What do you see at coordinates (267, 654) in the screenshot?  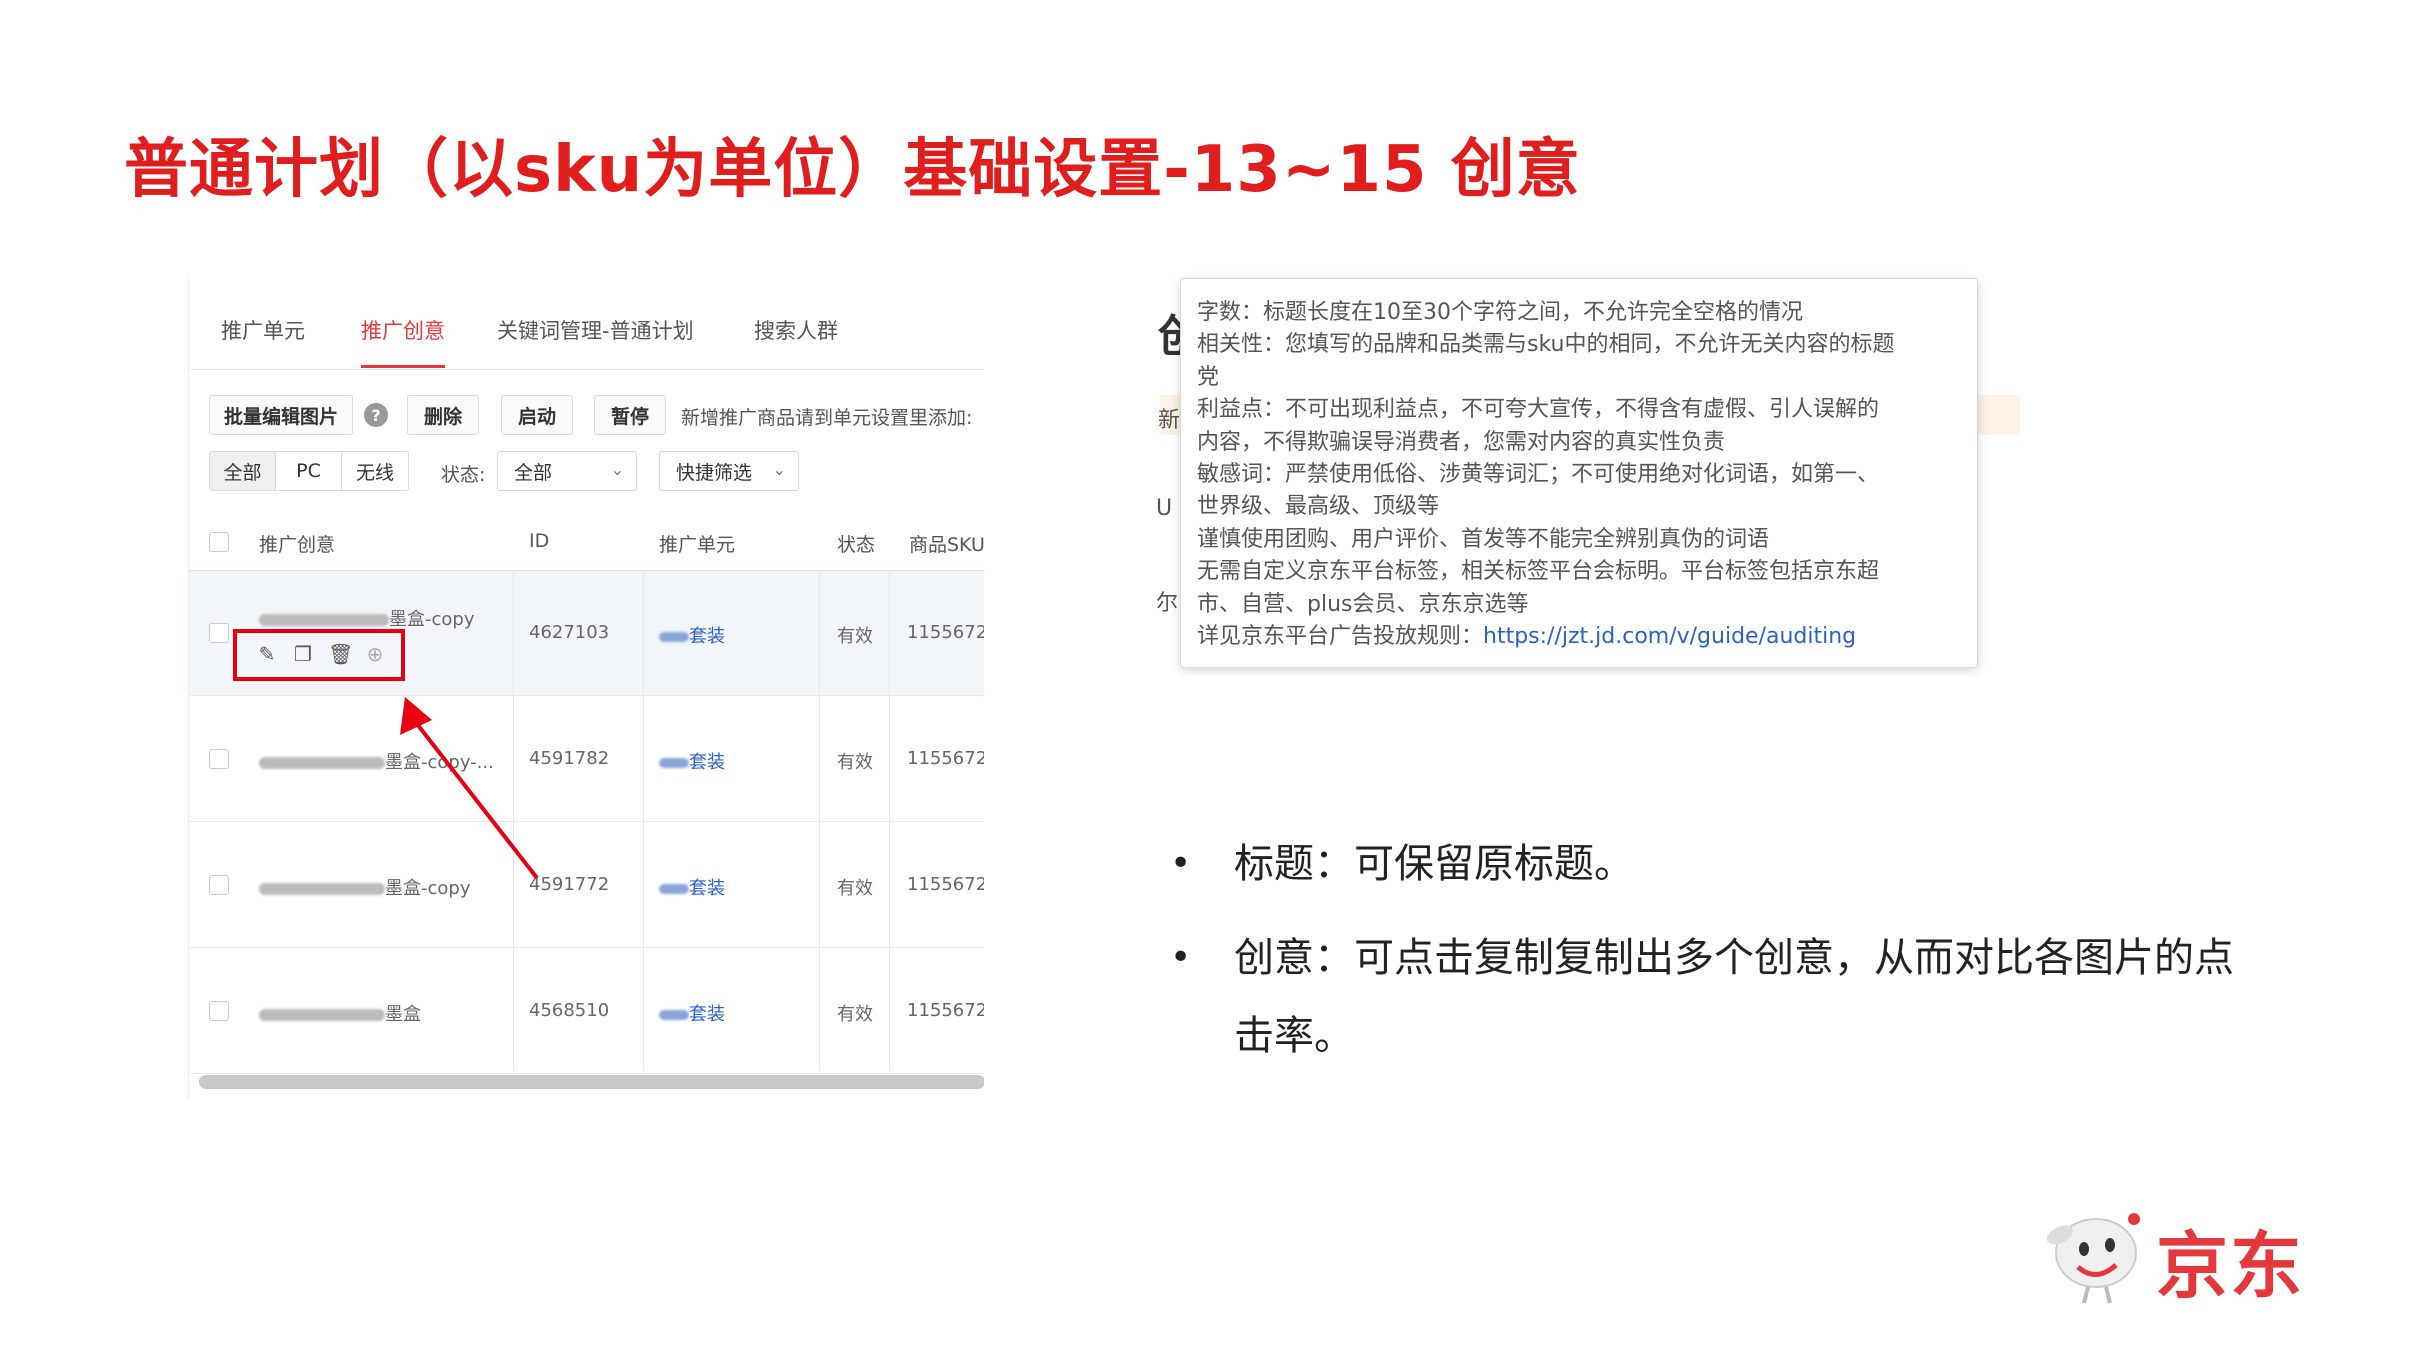 I see `edit-icon: ✎` at bounding box center [267, 654].